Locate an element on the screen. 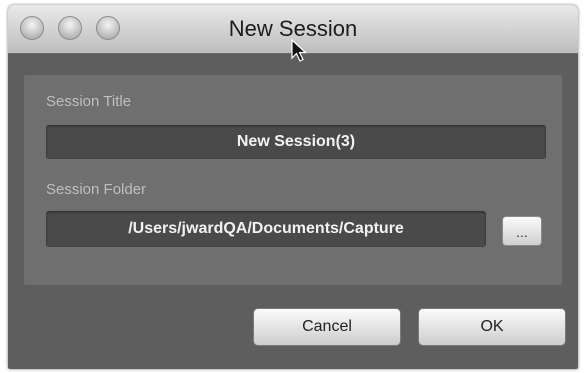 Image resolution: width=584 pixels, height=373 pixels. session-folder-input: /Users/jwardQA/Documents/Capture is located at coordinates (266, 229).